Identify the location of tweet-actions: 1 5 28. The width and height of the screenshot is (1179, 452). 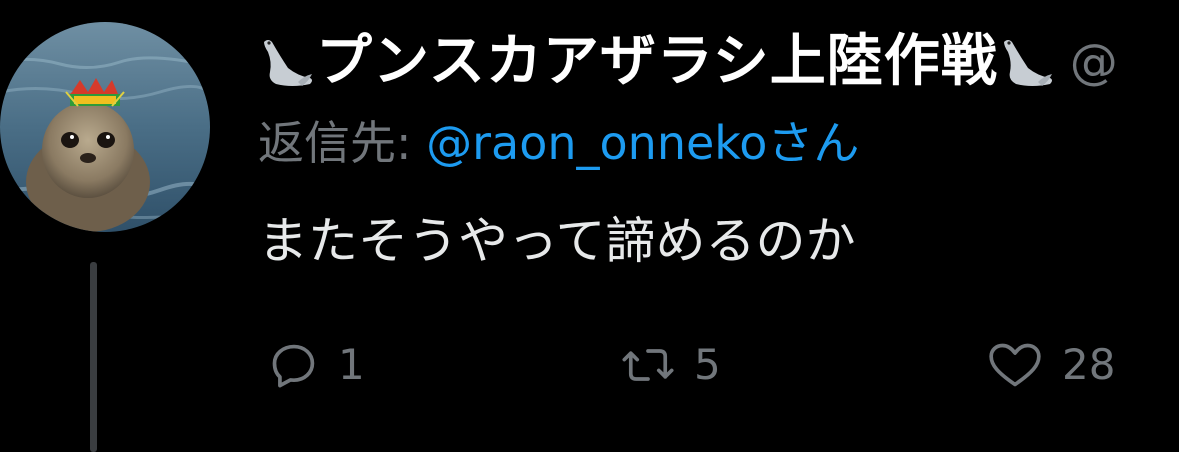
(718, 365).